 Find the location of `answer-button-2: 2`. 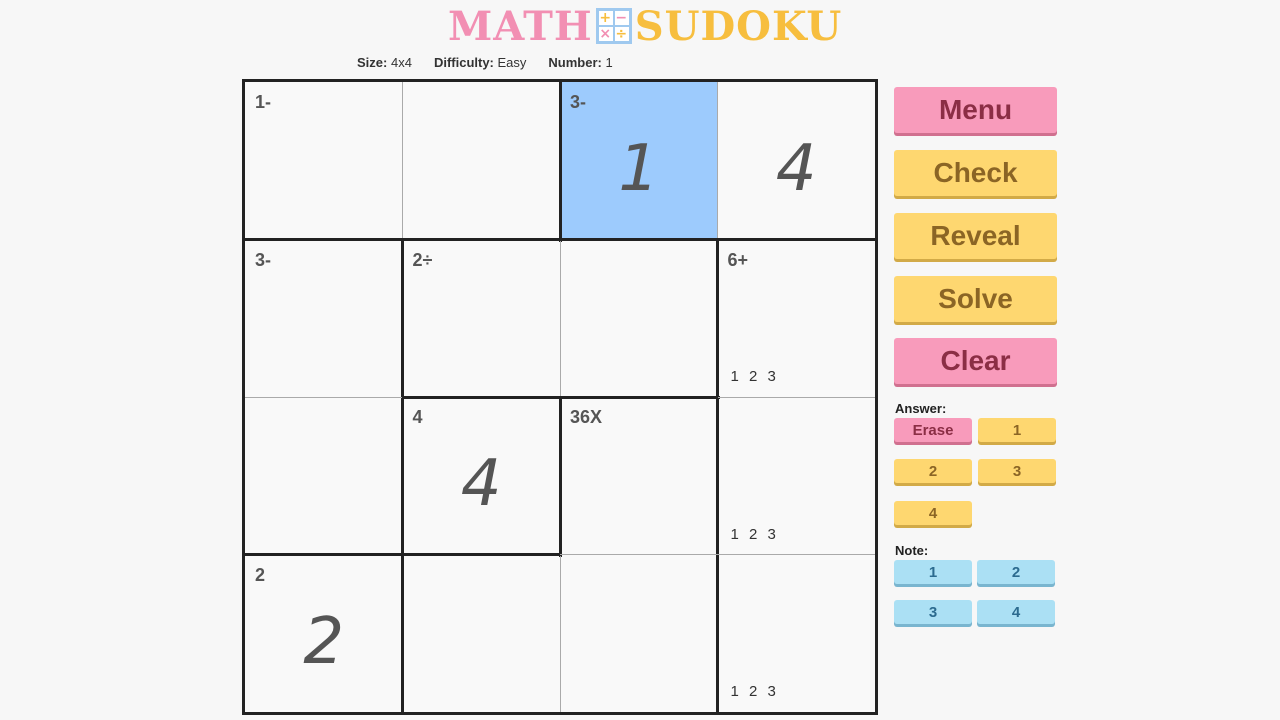

answer-button-2: 2 is located at coordinates (933, 471).